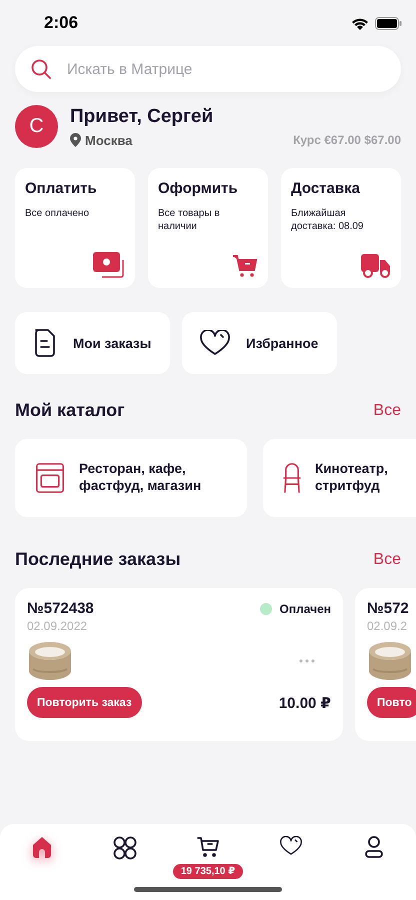 Image resolution: width=416 pixels, height=900 pixels. I want to click on status-time: 2:06, so click(61, 23).